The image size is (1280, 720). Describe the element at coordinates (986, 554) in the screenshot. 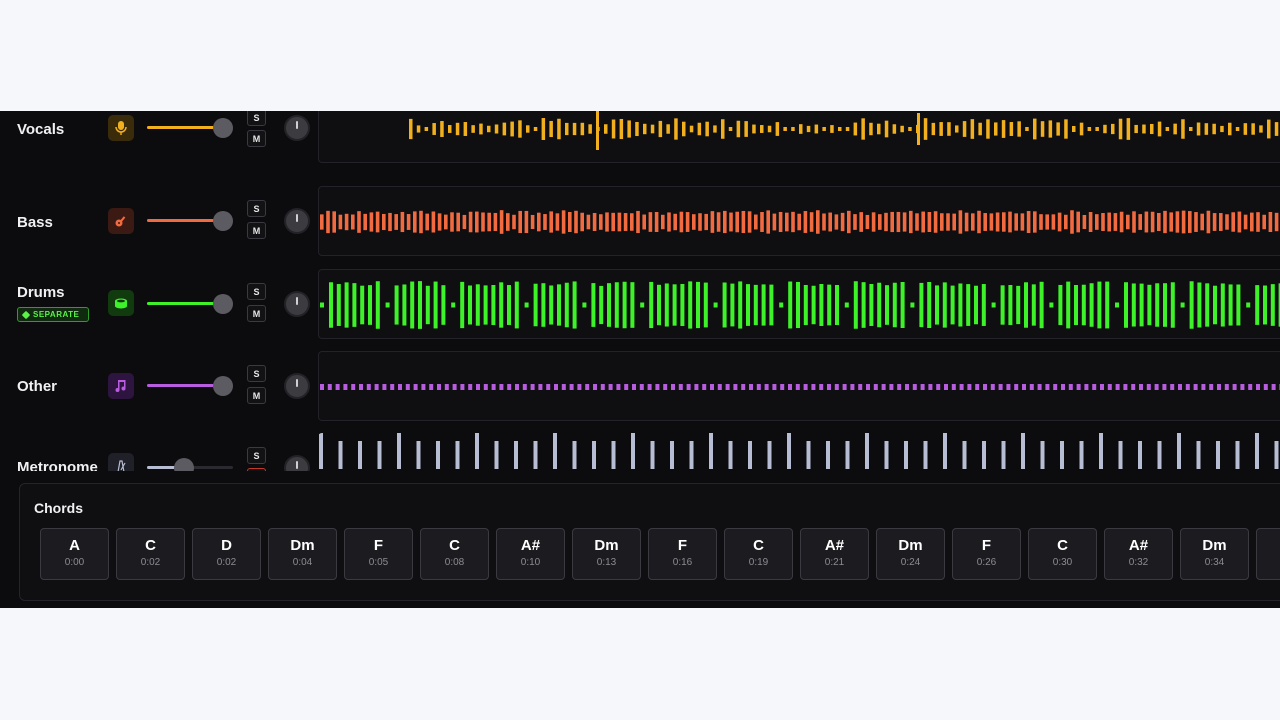

I see `chord-chip: F 0:26` at that location.